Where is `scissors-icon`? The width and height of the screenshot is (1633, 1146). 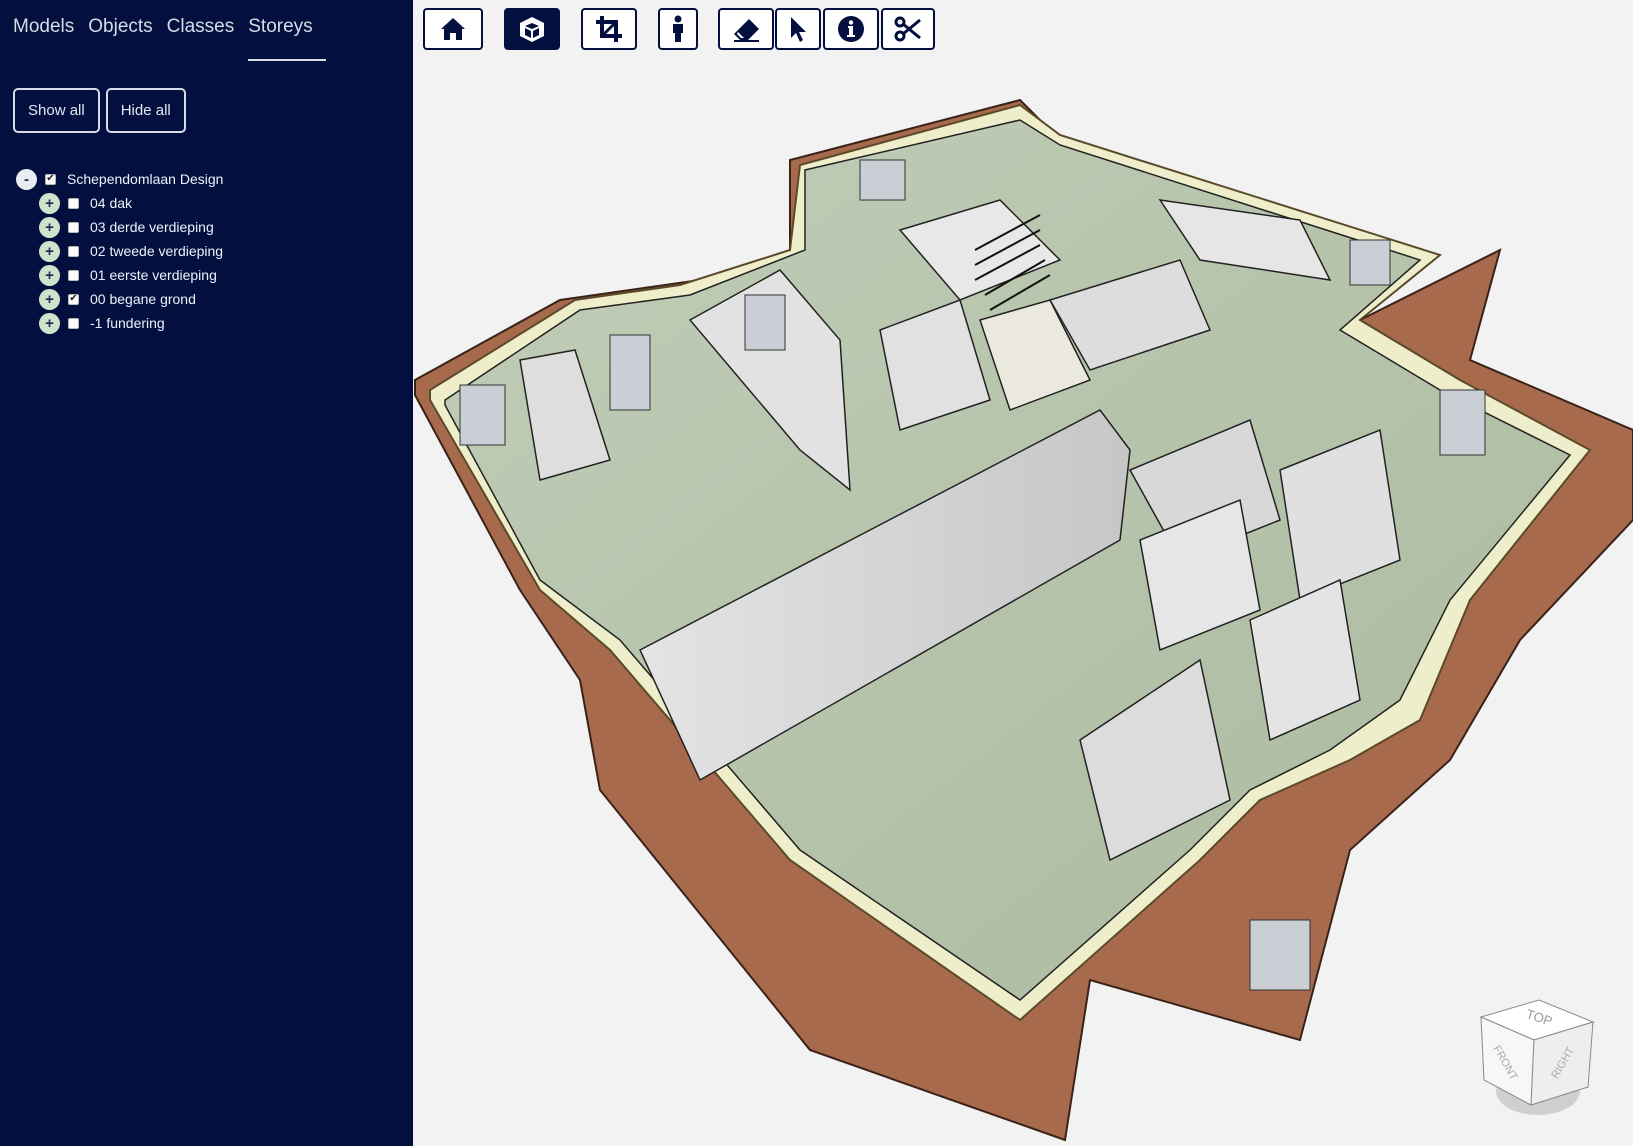
scissors-icon is located at coordinates (907, 29).